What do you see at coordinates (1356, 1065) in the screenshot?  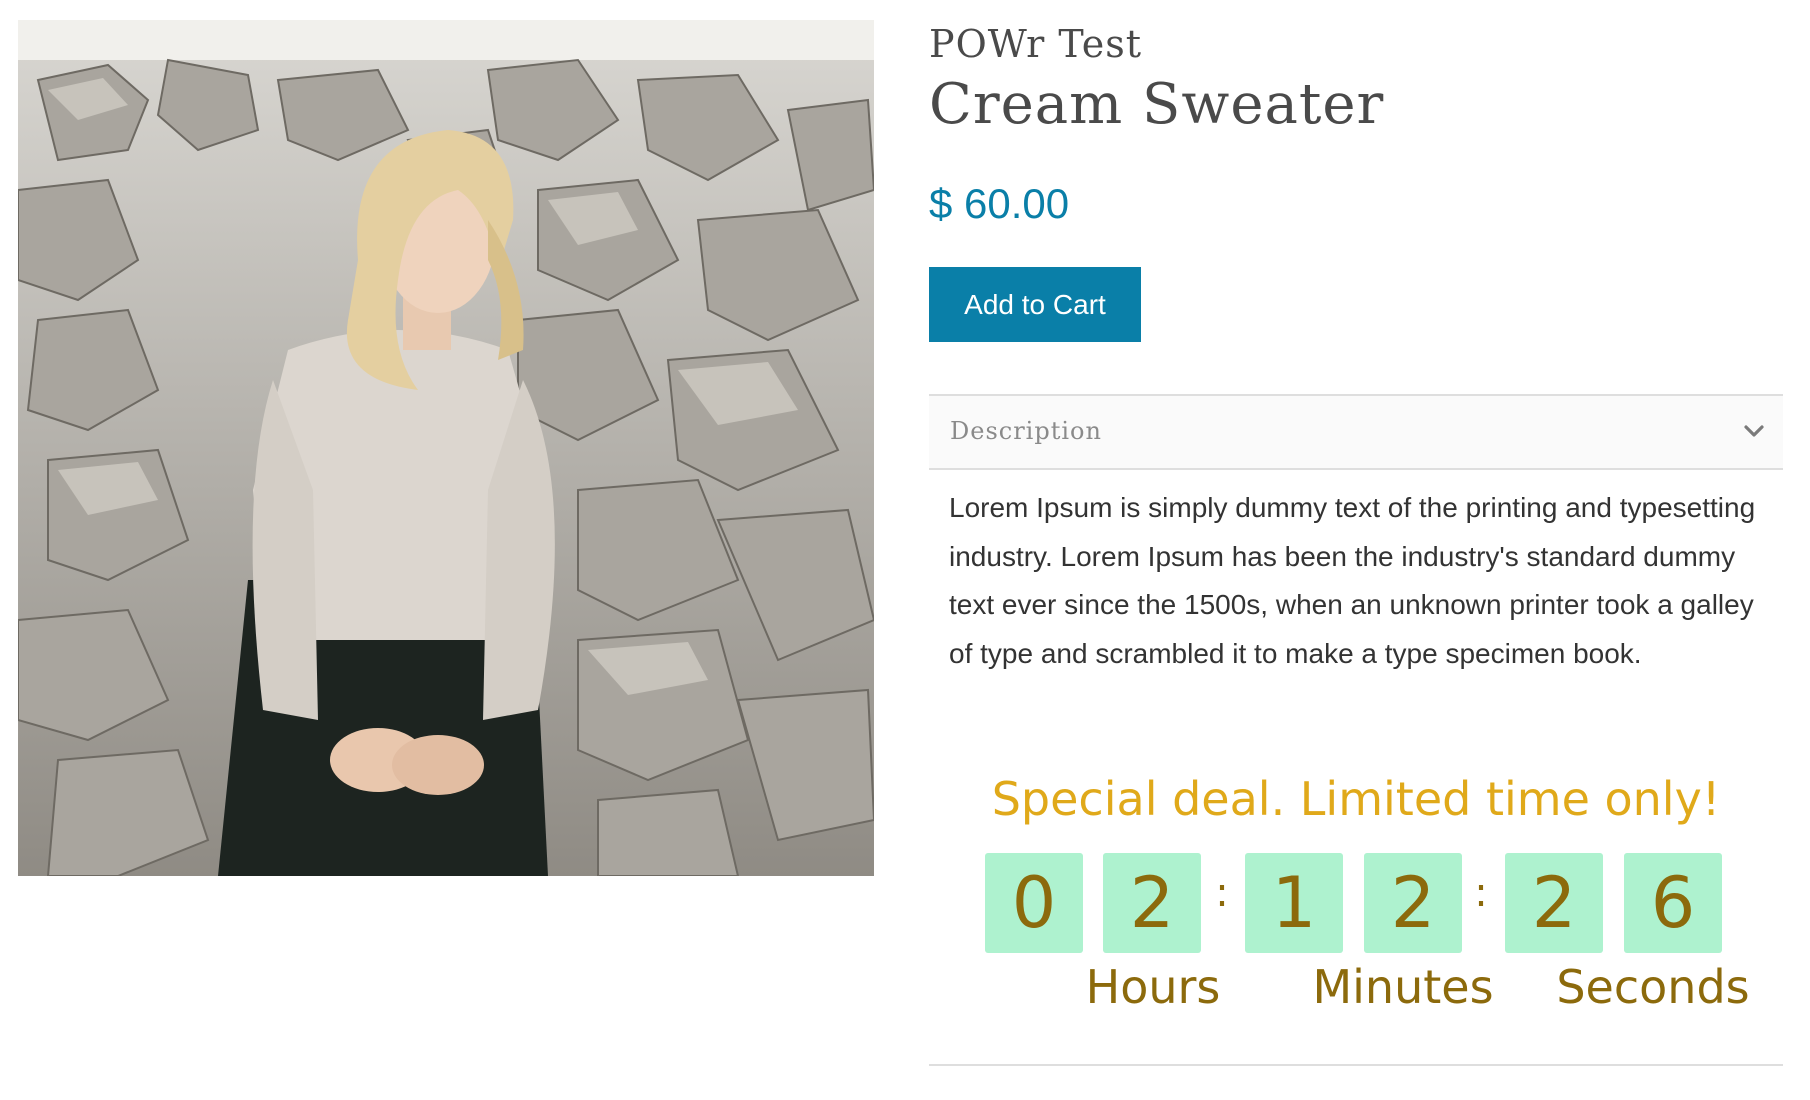 I see `divider` at bounding box center [1356, 1065].